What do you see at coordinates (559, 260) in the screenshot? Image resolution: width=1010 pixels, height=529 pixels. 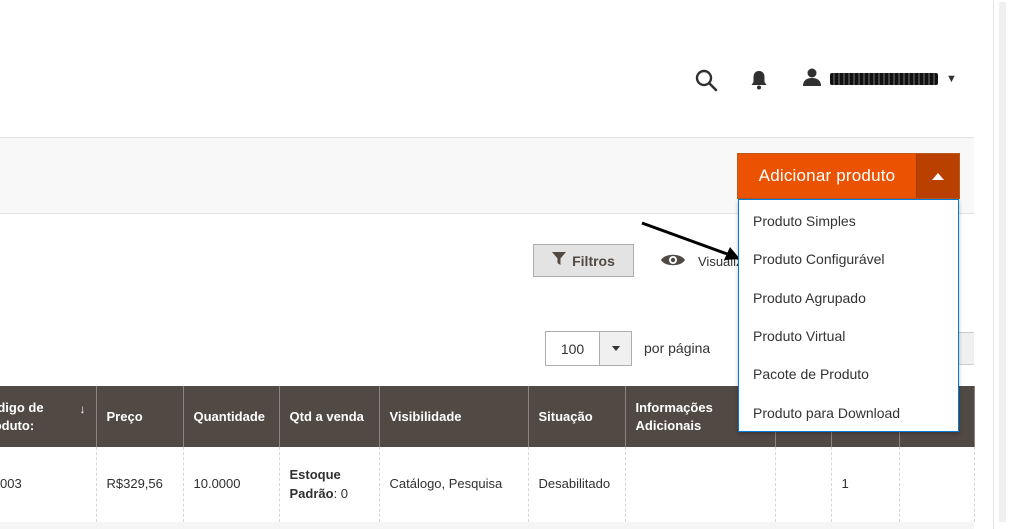 I see `filter-icon` at bounding box center [559, 260].